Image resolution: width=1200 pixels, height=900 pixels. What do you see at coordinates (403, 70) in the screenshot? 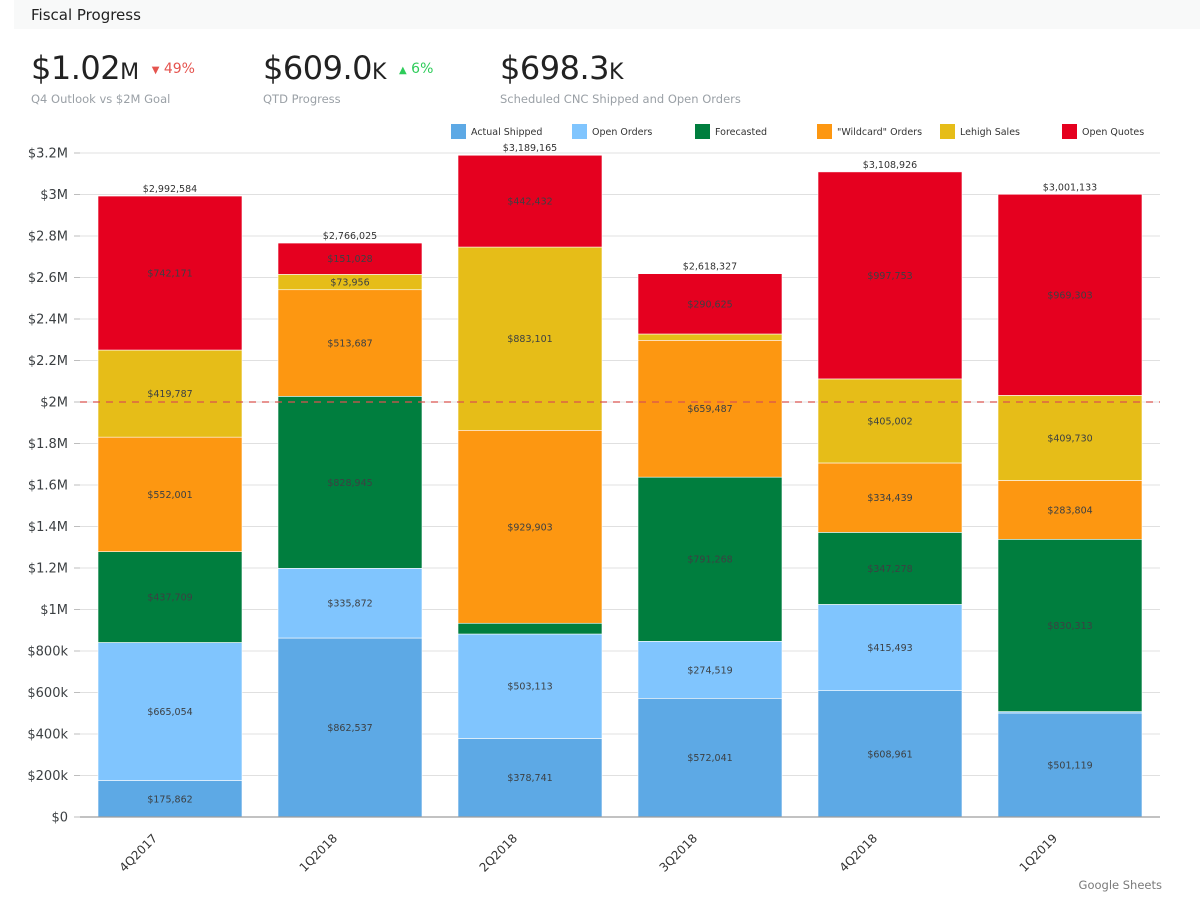
I see `triangle-up-icon: ▲` at bounding box center [403, 70].